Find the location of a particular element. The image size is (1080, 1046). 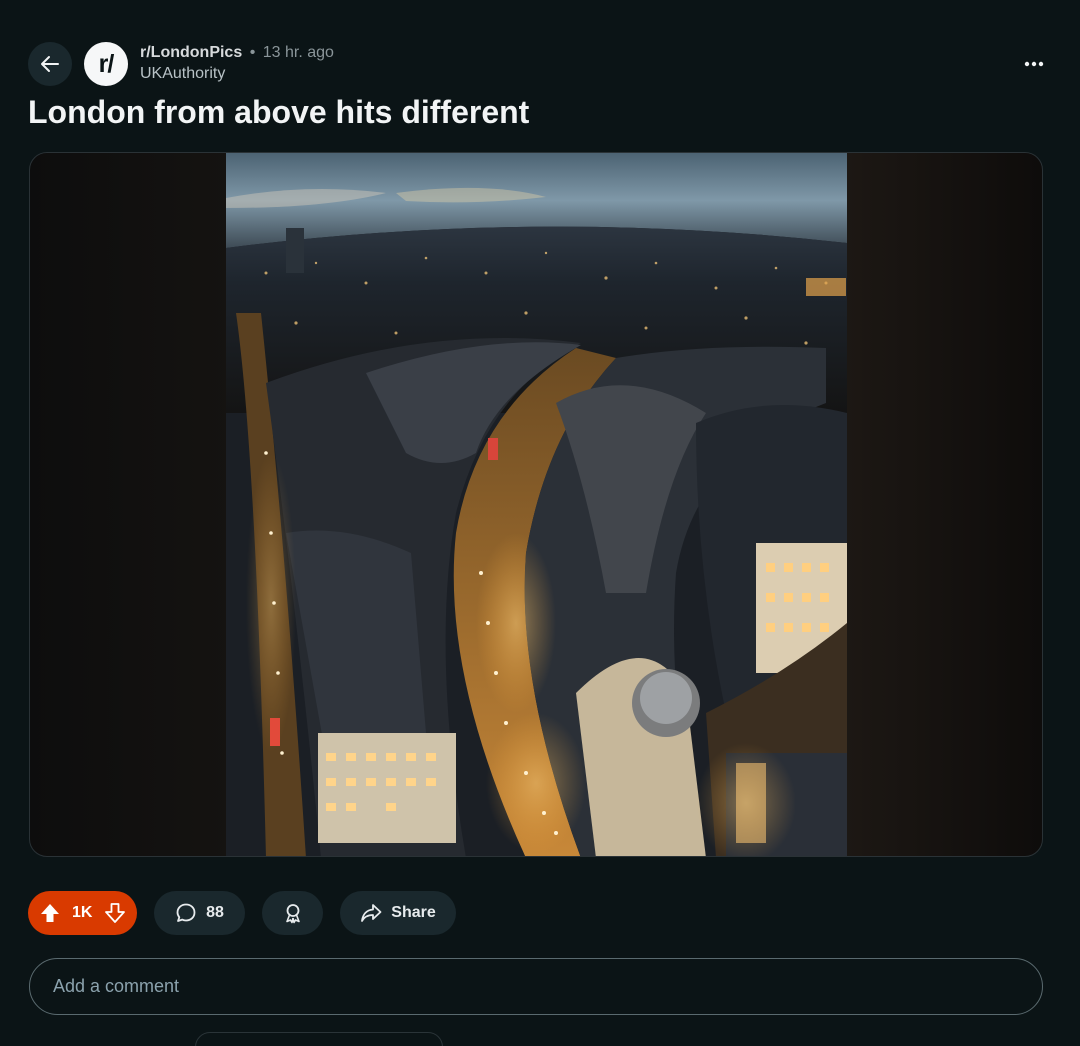

share-button: Share is located at coordinates (398, 913).